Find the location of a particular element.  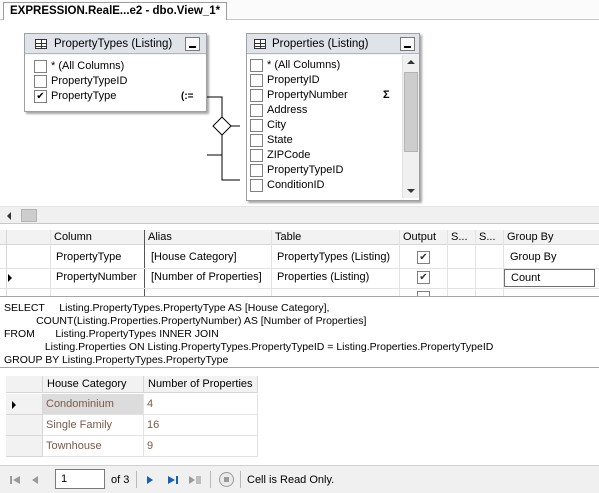

corner-header is located at coordinates (24, 384).